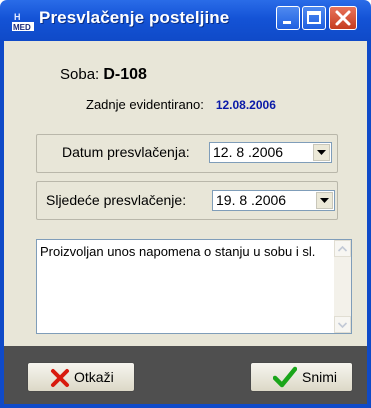  Describe the element at coordinates (145, 104) in the screenshot. I see `last-recorded-label: Zadnje evidentirano:` at that location.